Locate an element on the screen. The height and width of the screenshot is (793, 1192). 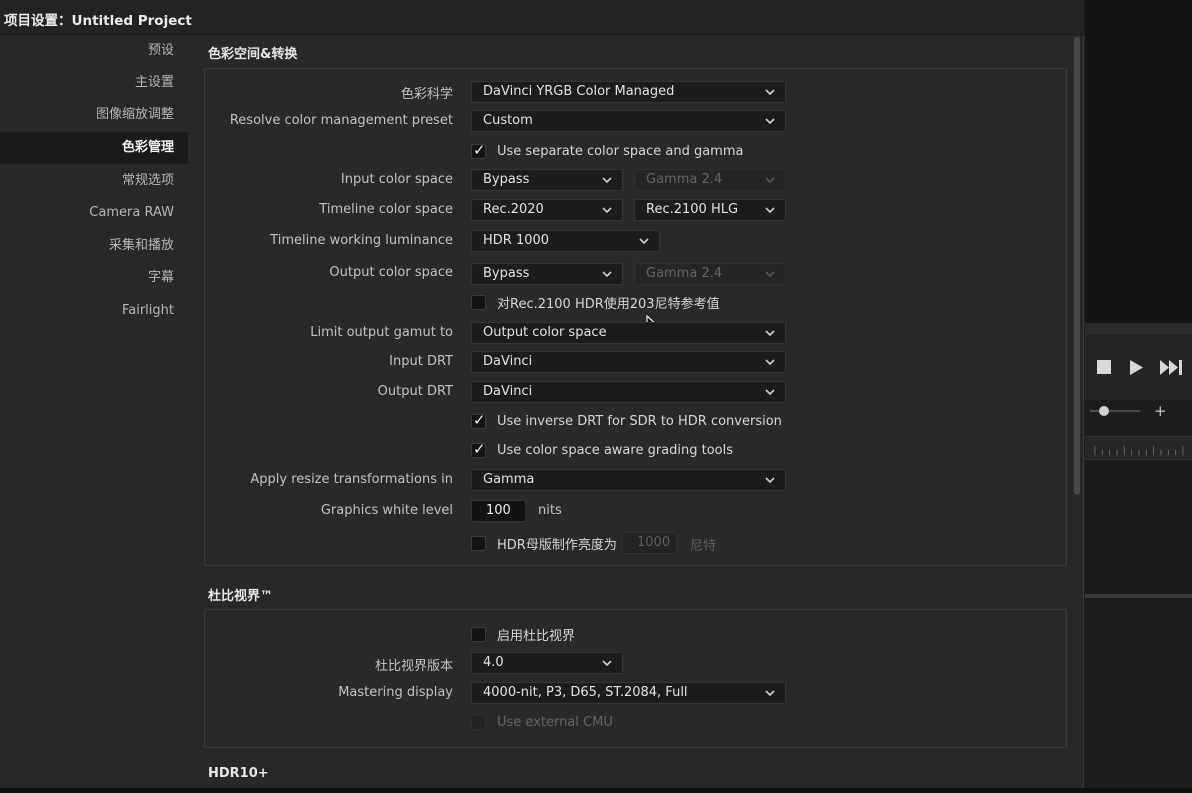
output-color-space-label: Output color space is located at coordinates (391, 272).